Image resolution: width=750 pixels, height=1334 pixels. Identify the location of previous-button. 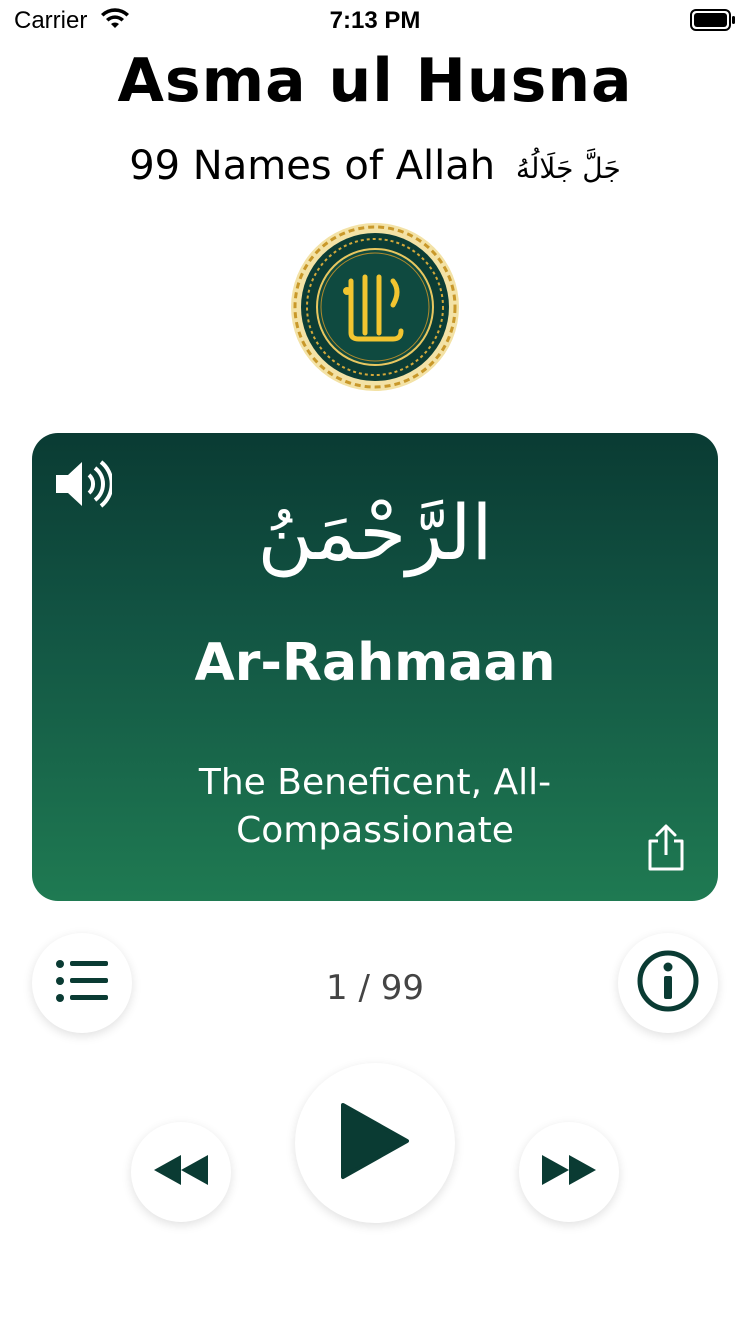
(181, 1172).